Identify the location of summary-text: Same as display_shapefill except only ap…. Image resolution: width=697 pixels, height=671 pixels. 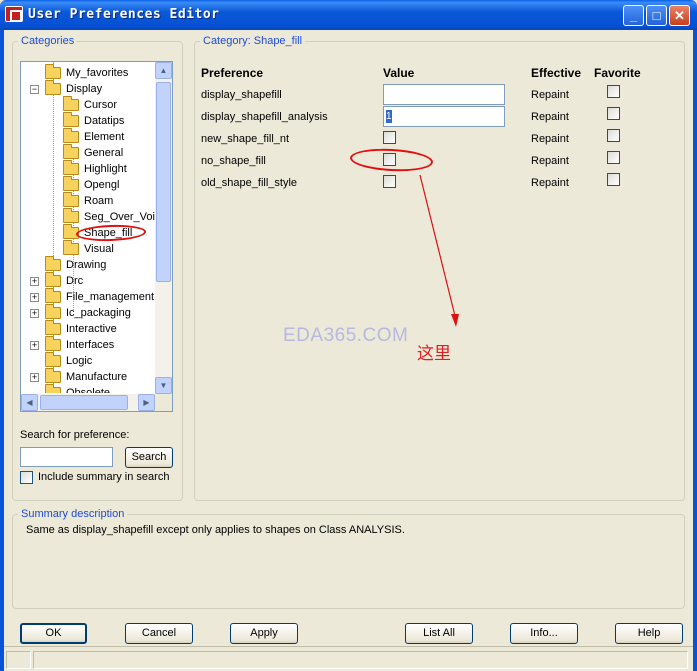
(215, 530).